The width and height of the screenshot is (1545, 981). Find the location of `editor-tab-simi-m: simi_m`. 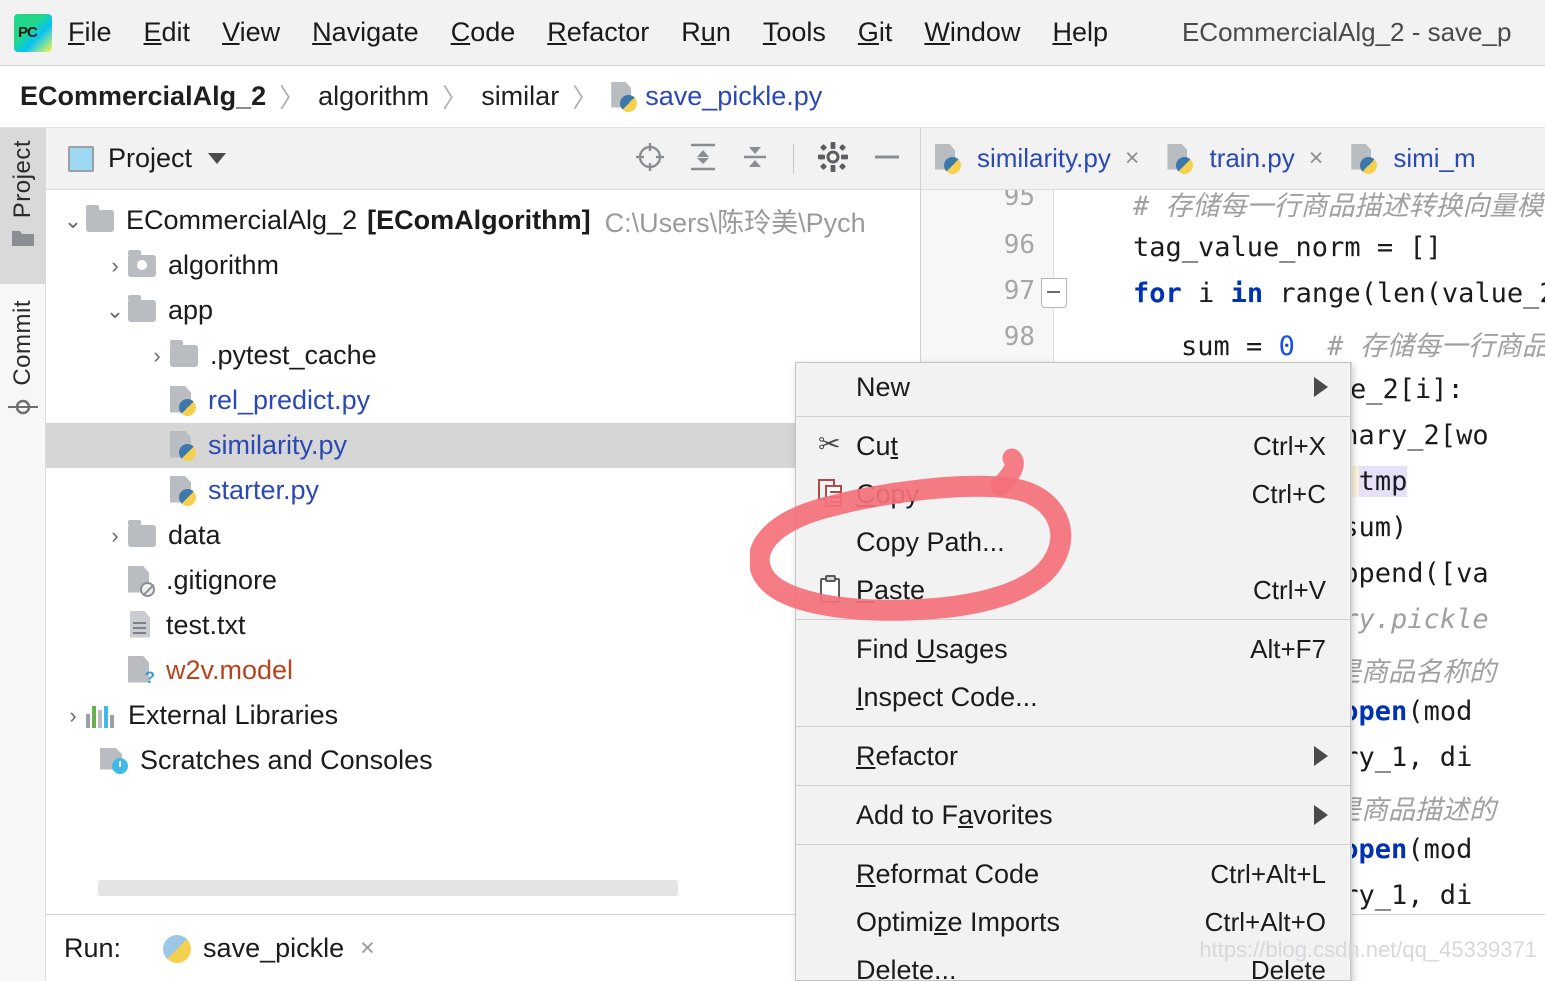

editor-tab-simi-m: simi_m is located at coordinates (1413, 159).